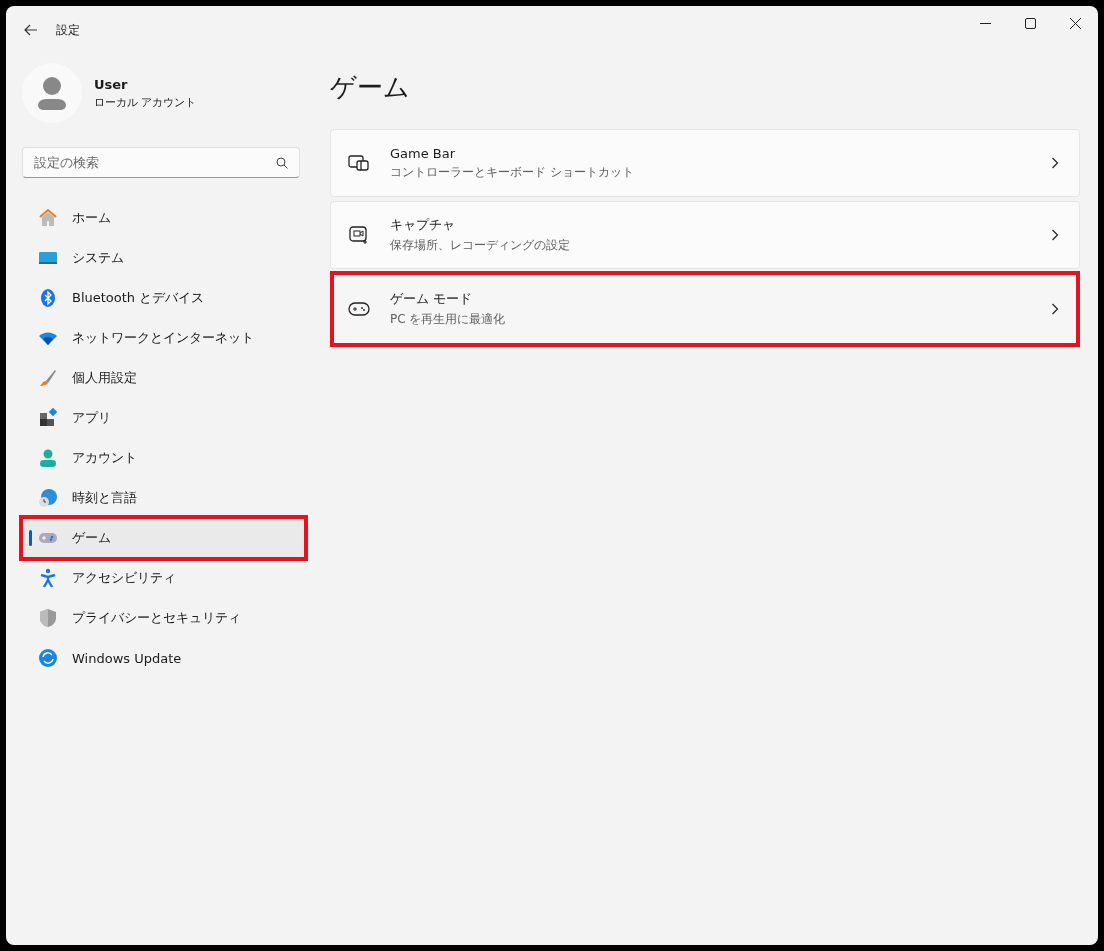 Image resolution: width=1104 pixels, height=951 pixels. I want to click on close-icon, so click(1075, 23).